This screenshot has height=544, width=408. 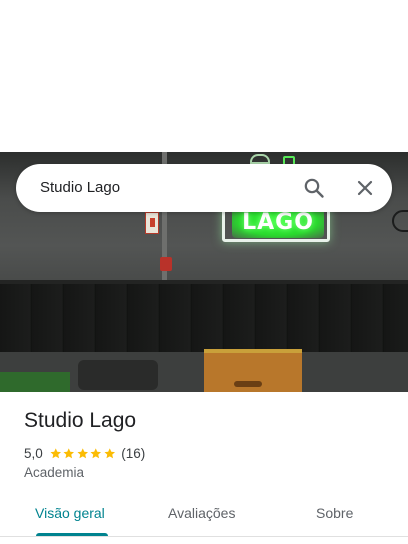 I want to click on tab-overview: Visão geral, so click(x=70, y=513).